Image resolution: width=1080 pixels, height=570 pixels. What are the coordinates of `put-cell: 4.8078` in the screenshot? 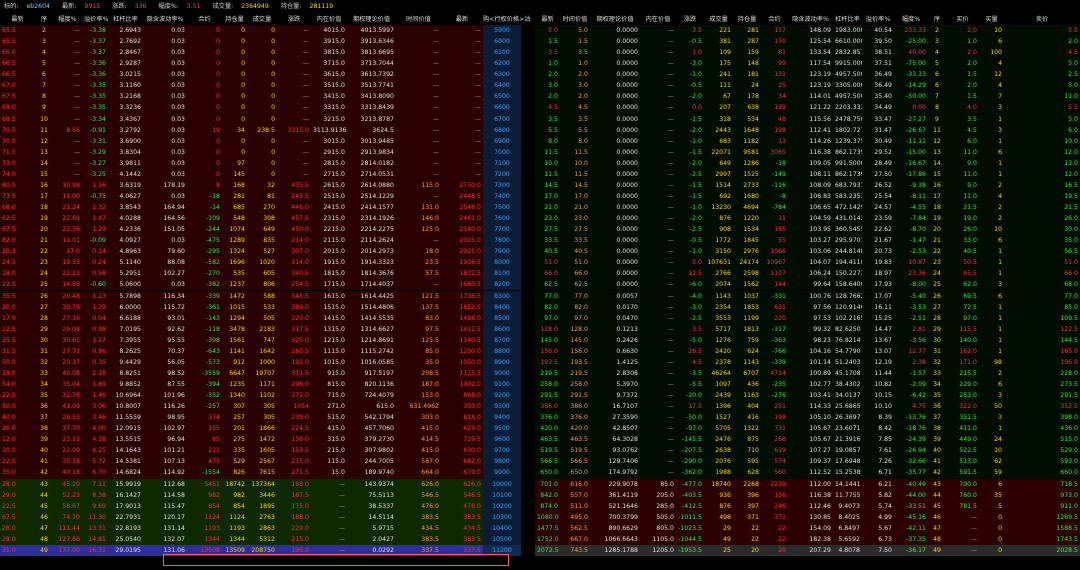 It's located at (847, 550).